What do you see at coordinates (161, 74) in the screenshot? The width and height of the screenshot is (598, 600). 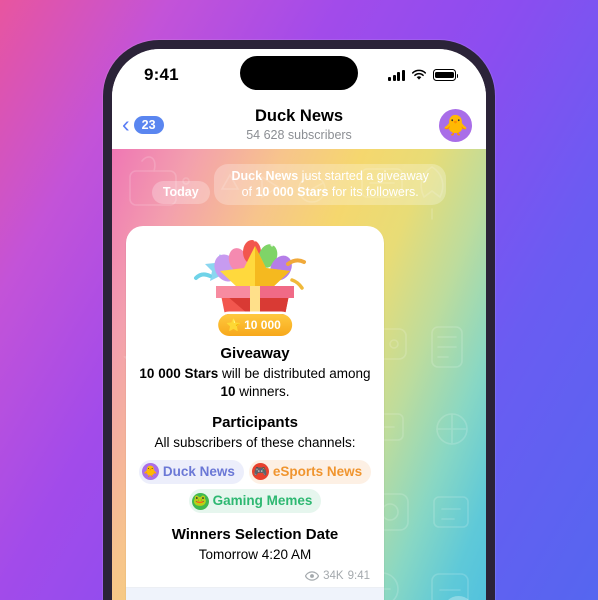 I see `status-time: 9:41` at bounding box center [161, 74].